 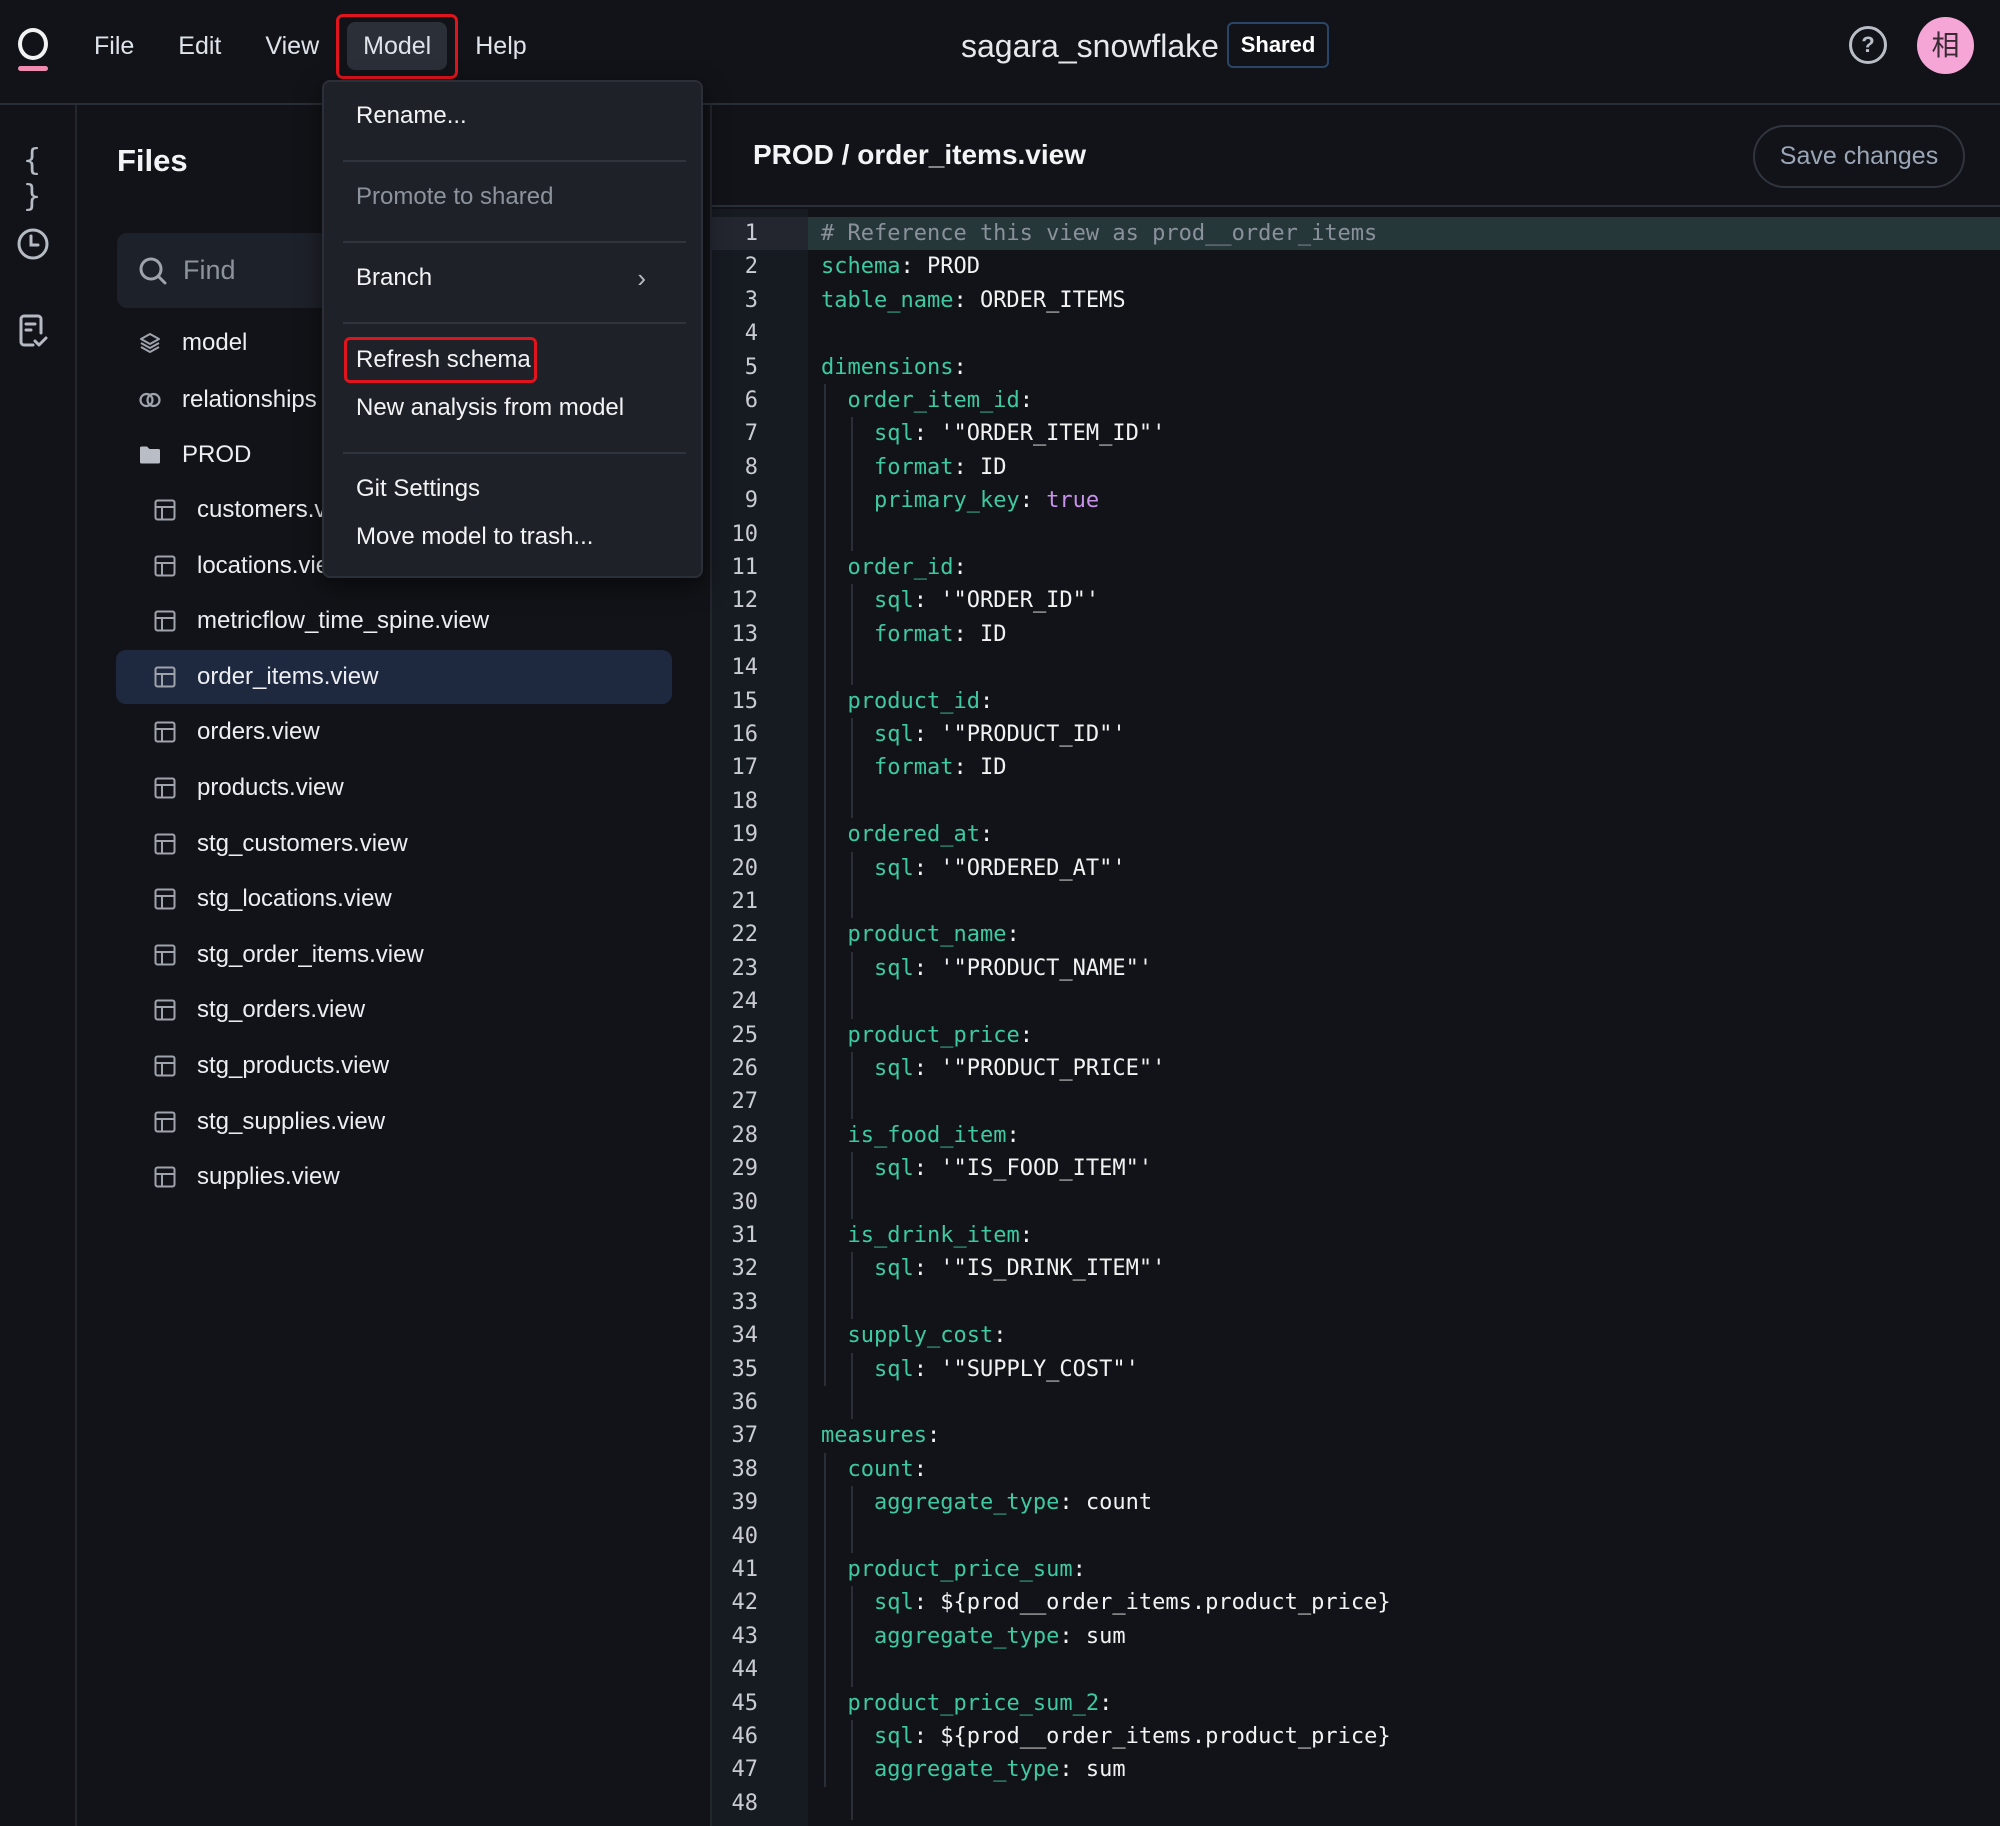 I want to click on line-number: 33, so click(x=745, y=1302).